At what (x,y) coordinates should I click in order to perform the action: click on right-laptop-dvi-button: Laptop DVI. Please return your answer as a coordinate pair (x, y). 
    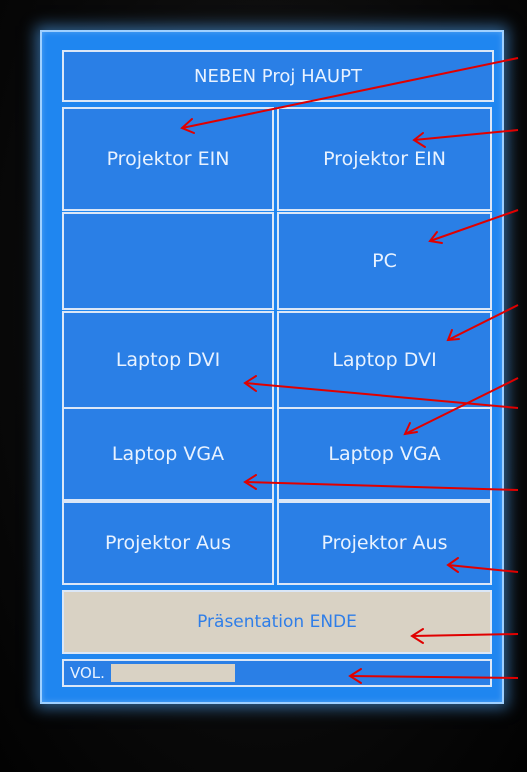
    Looking at the image, I should click on (384, 360).